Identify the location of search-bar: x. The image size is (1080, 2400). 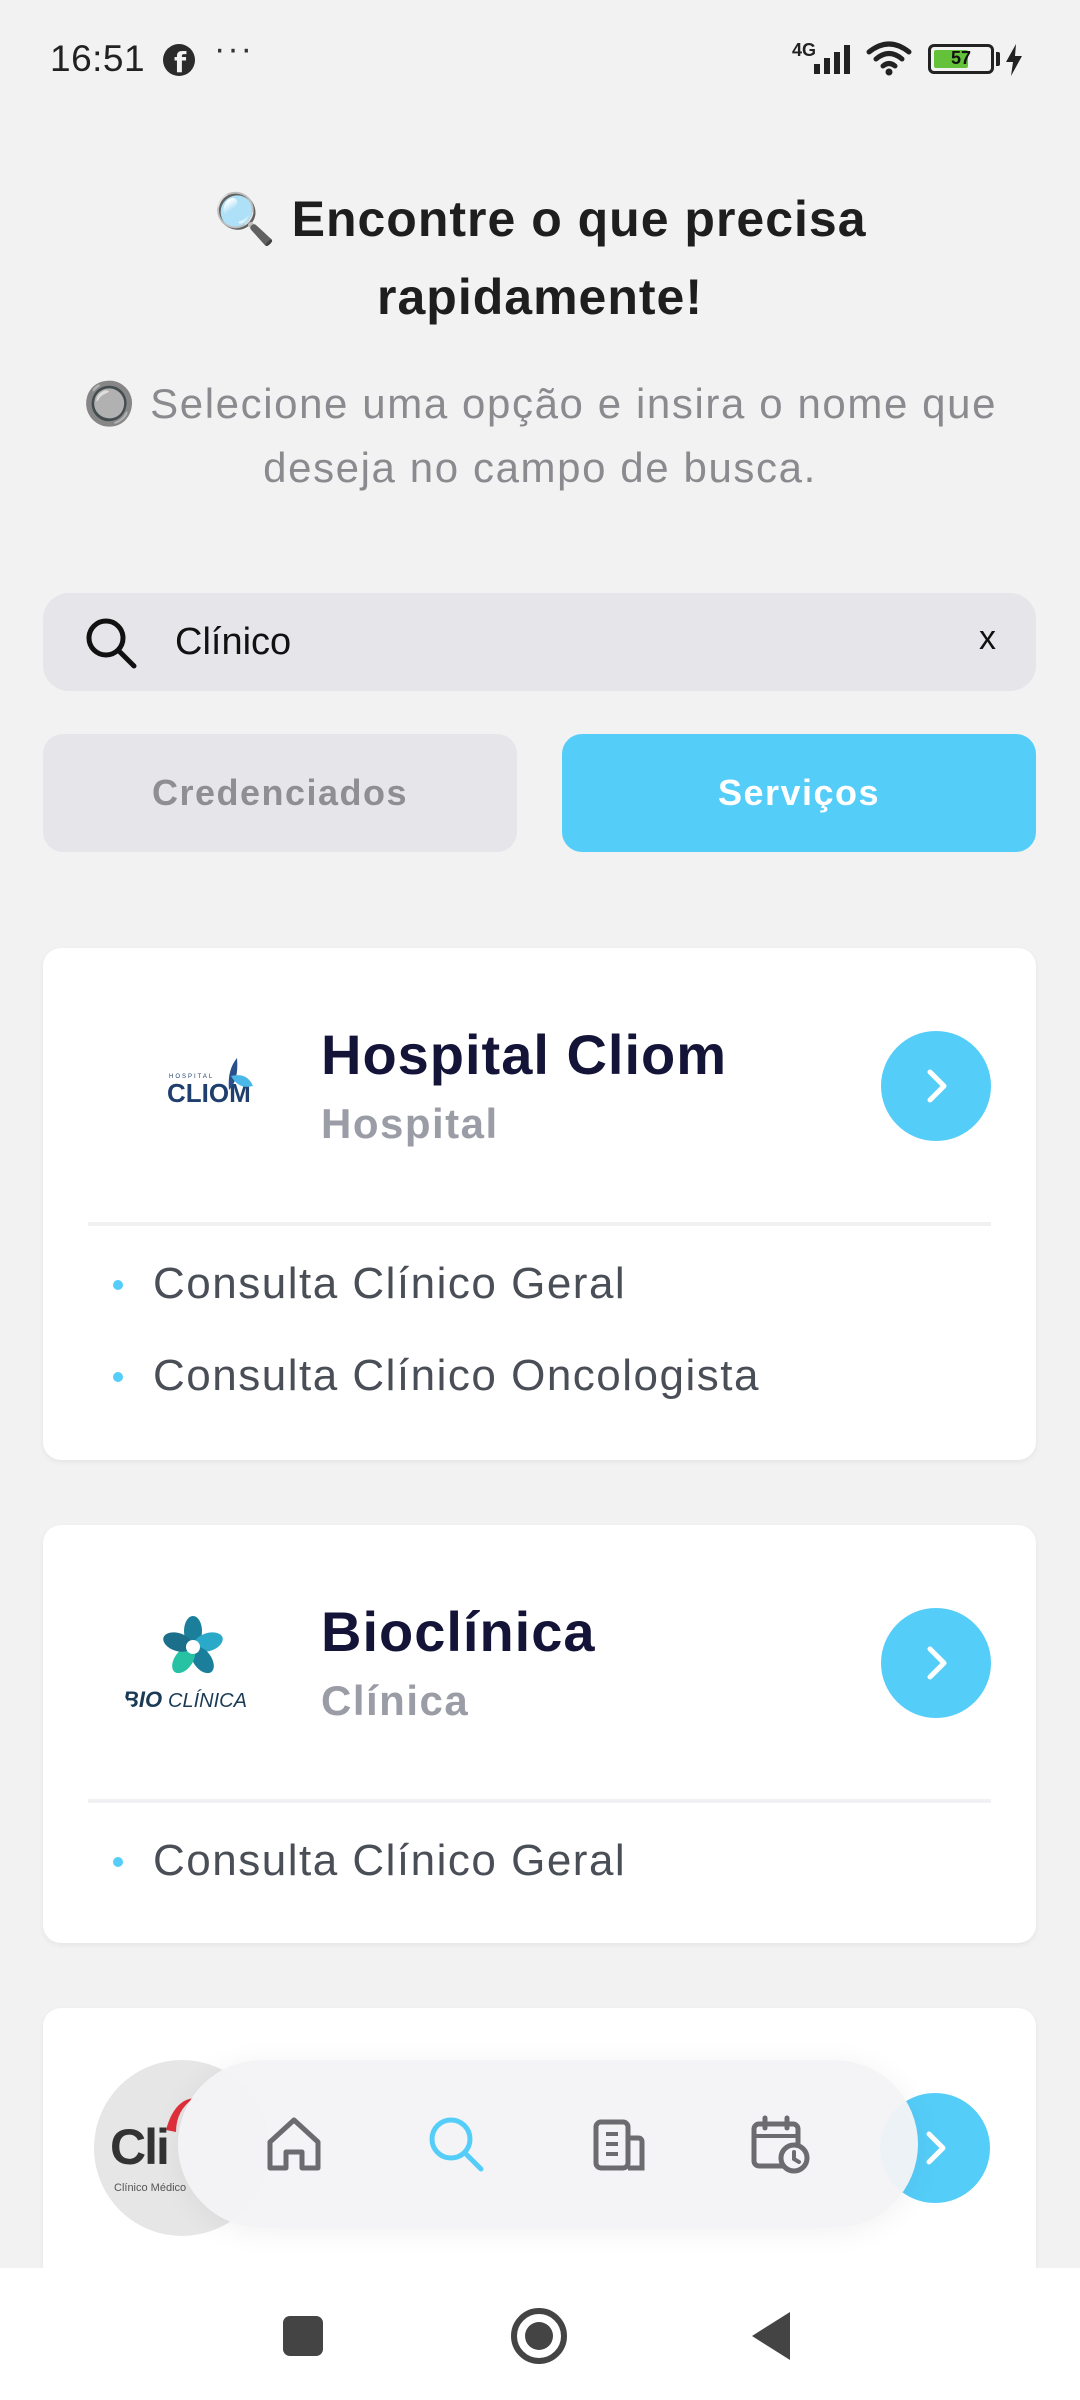
(539, 642).